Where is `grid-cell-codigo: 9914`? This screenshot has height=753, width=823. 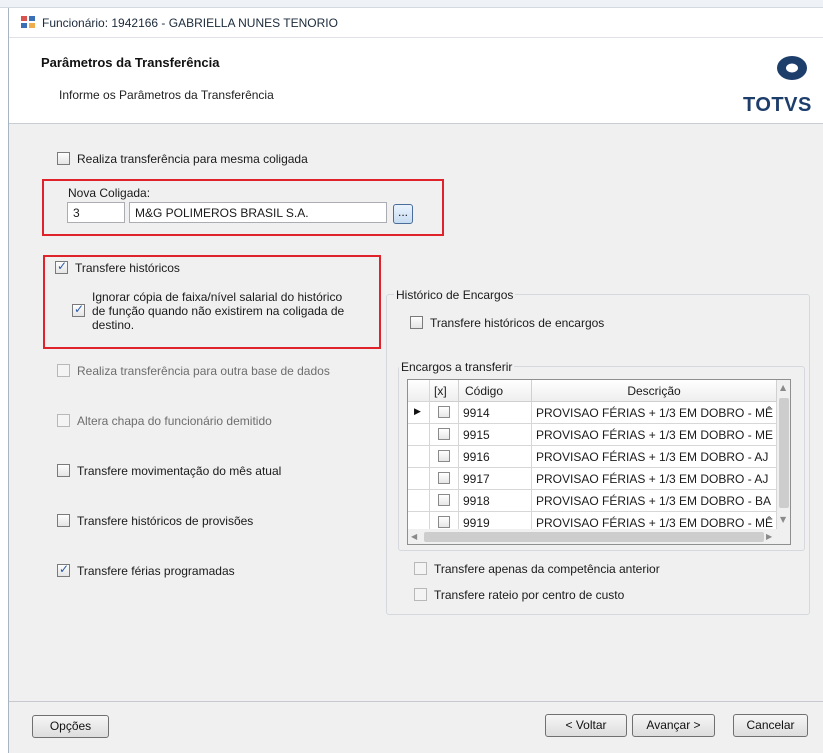
grid-cell-codigo: 9914 is located at coordinates (495, 413).